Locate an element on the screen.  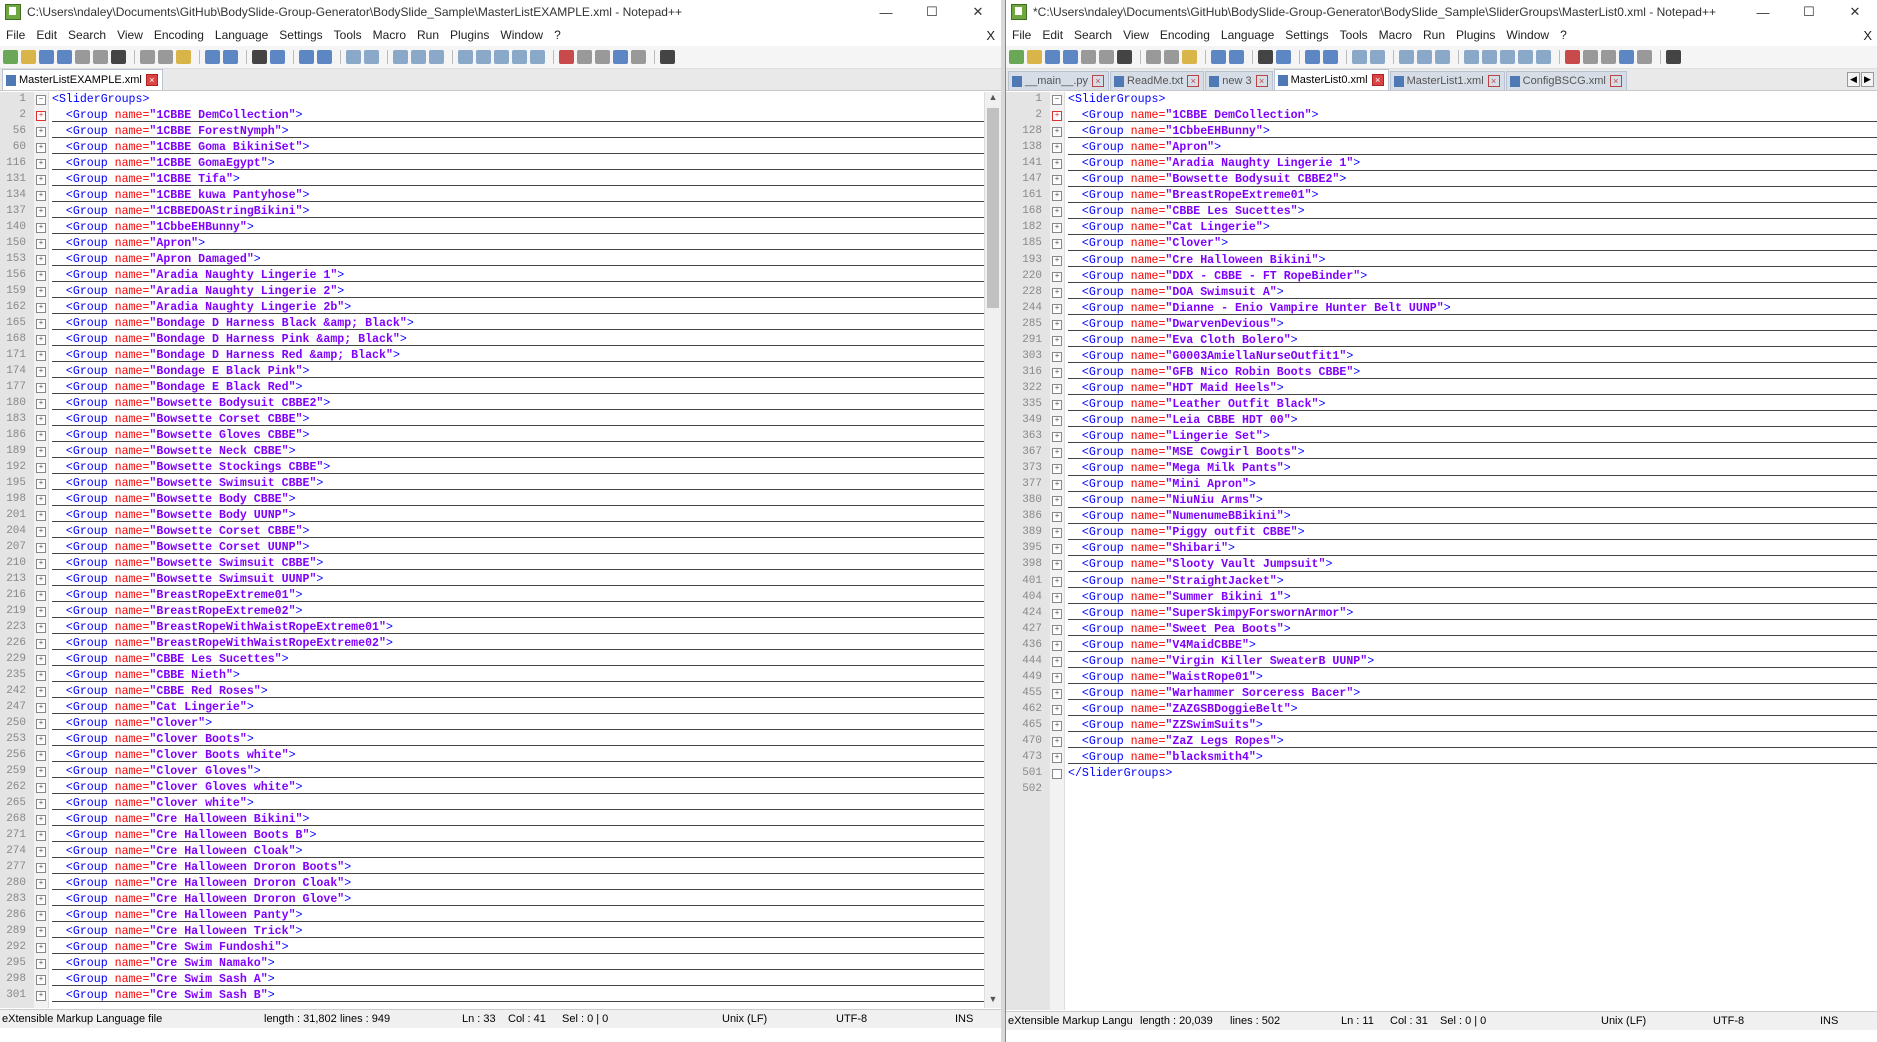
scroll-down-icon: ▼ is located at coordinates (993, 1001).